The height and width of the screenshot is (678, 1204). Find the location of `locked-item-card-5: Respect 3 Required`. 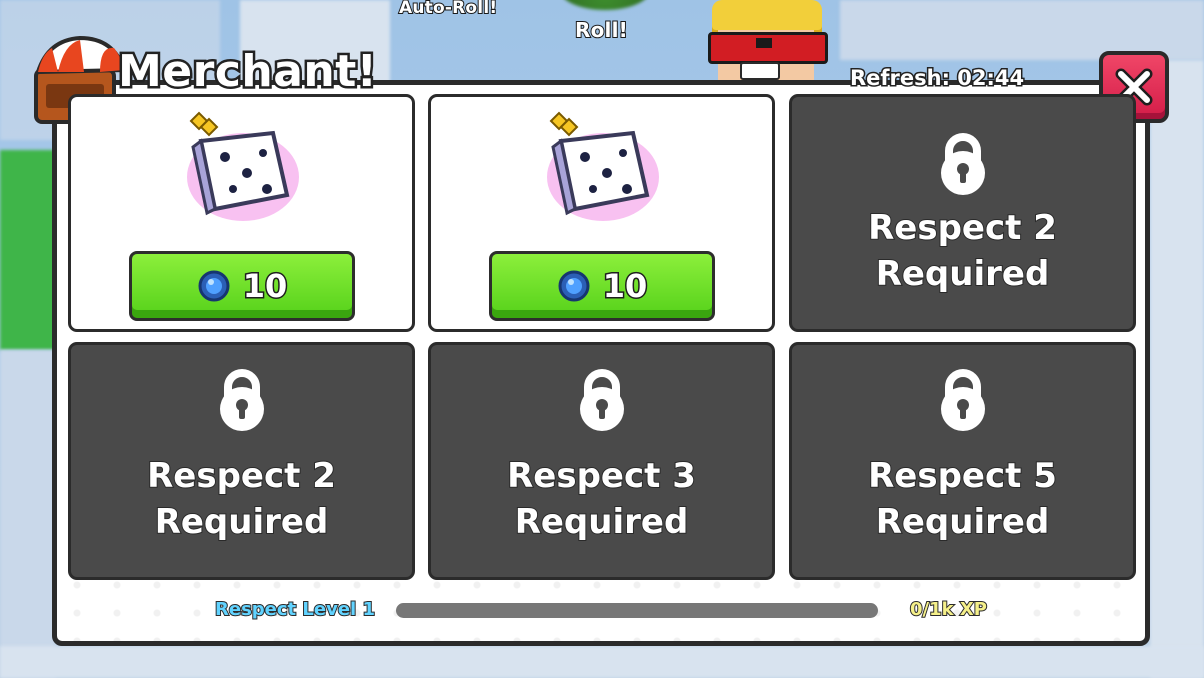

locked-item-card-5: Respect 3 Required is located at coordinates (601, 461).